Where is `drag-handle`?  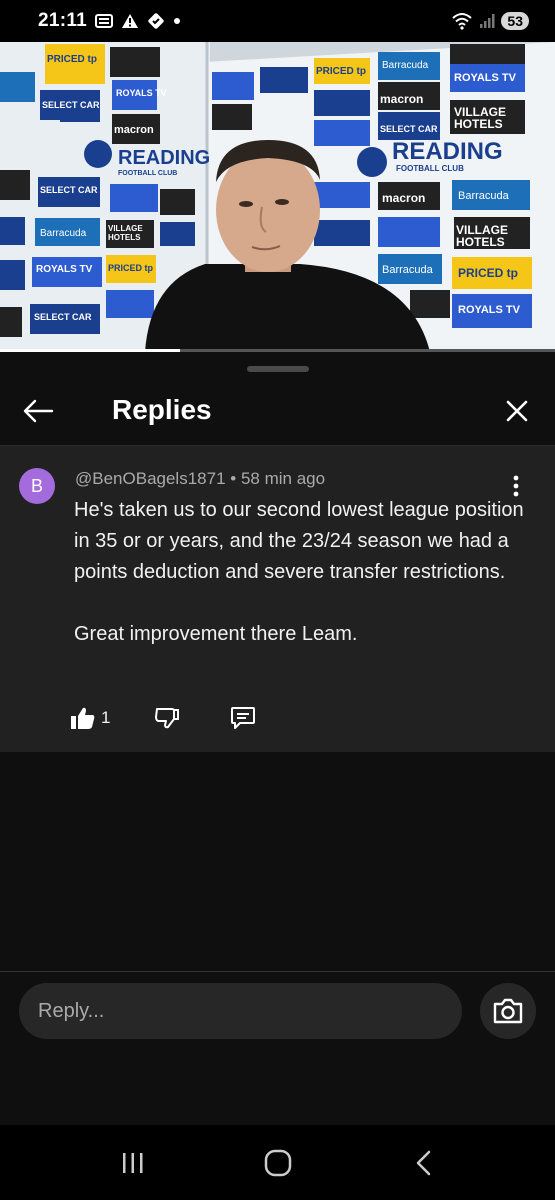
drag-handle is located at coordinates (278, 369).